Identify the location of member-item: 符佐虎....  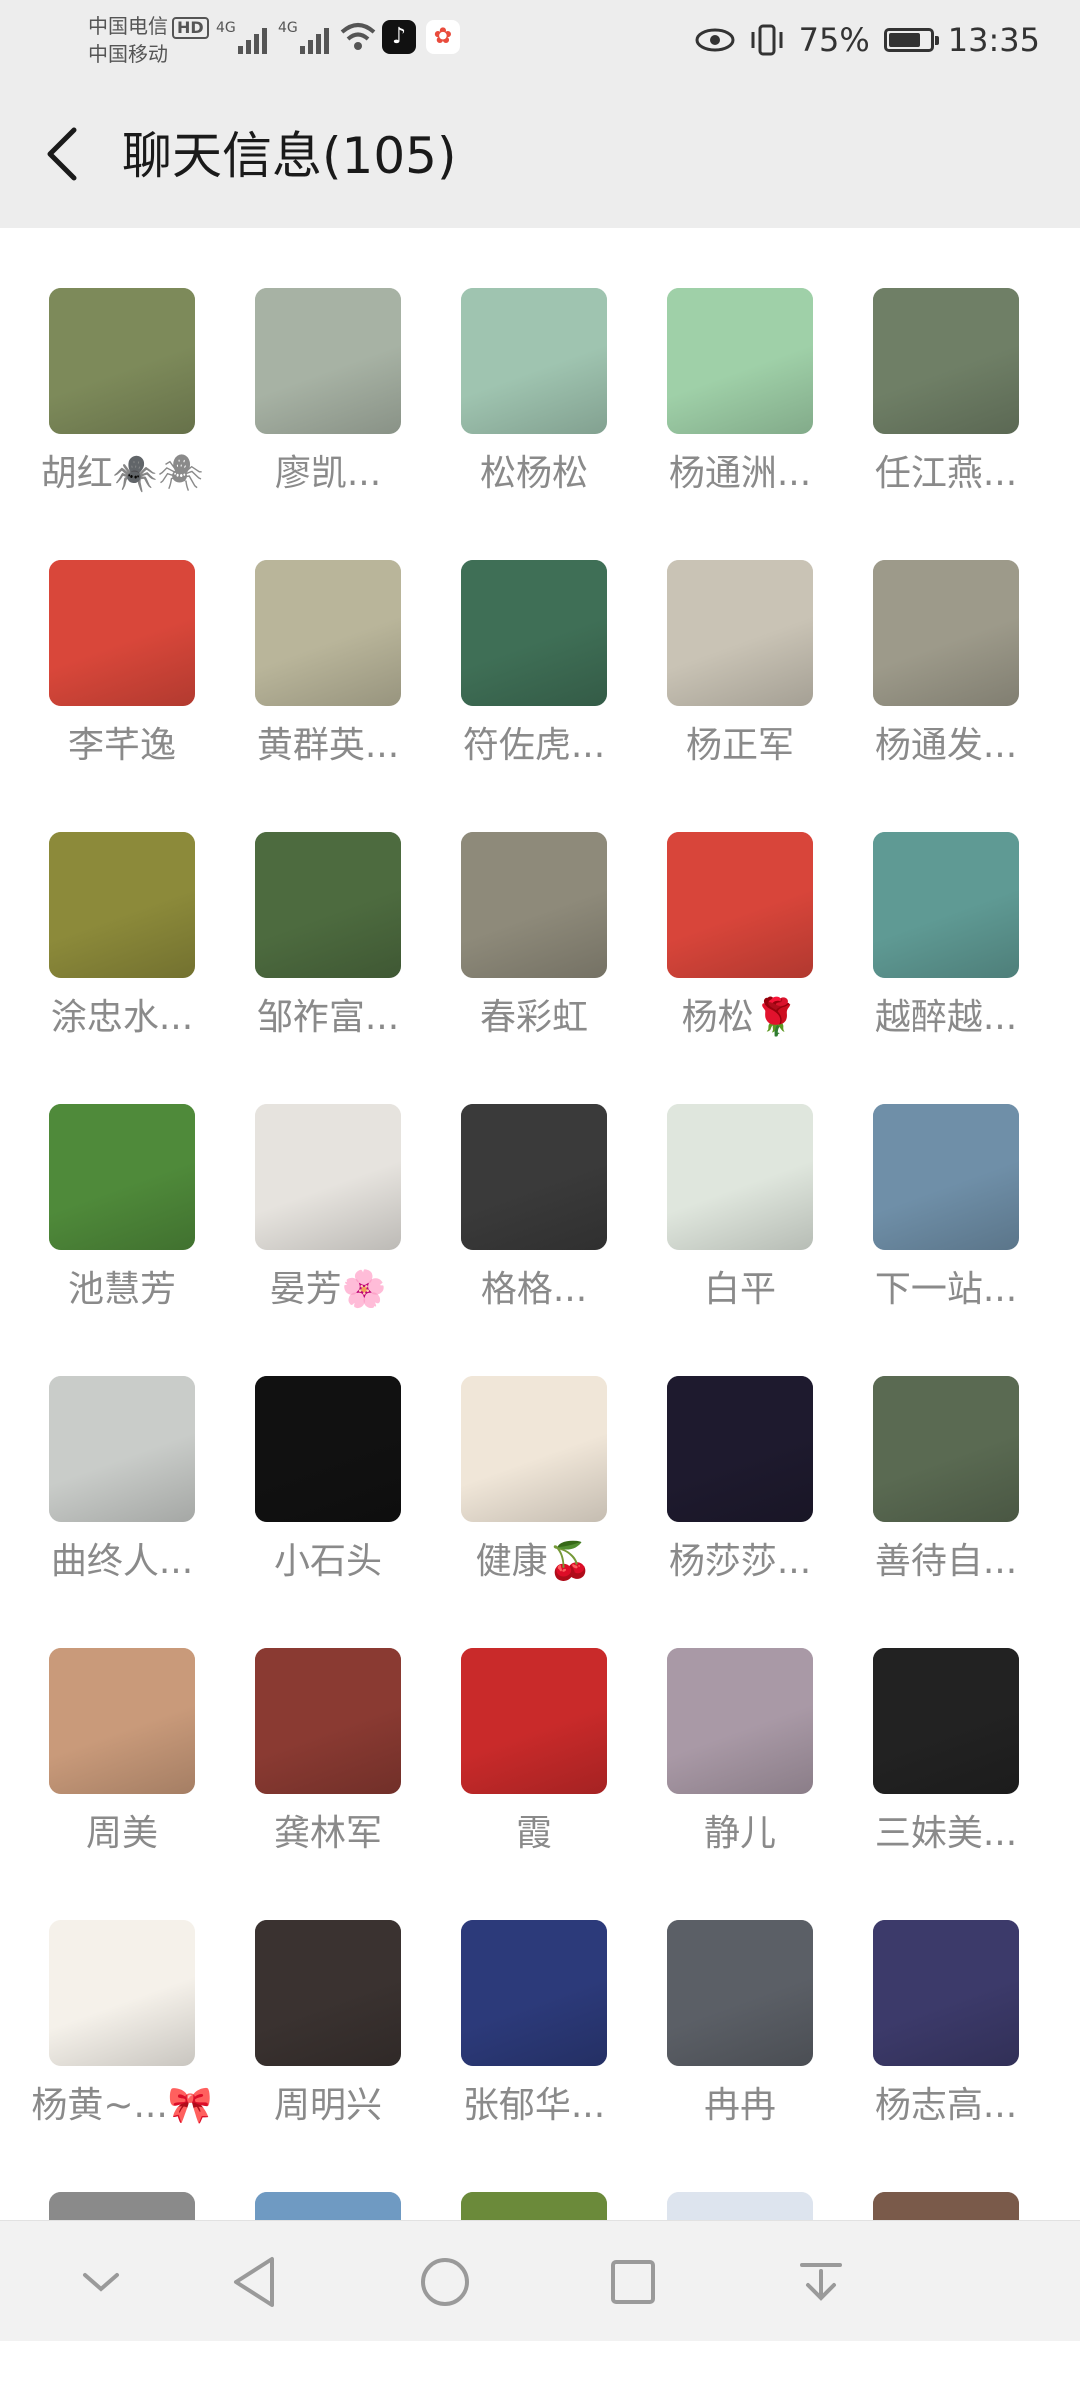
(515, 636).